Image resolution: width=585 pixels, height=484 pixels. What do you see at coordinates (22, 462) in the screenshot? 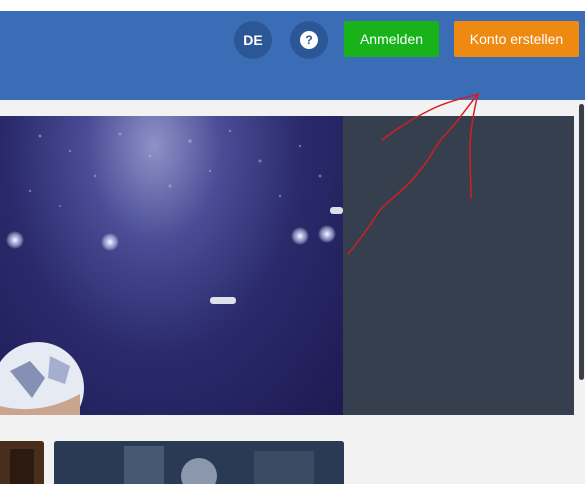
I see `game-thumbnail-left` at bounding box center [22, 462].